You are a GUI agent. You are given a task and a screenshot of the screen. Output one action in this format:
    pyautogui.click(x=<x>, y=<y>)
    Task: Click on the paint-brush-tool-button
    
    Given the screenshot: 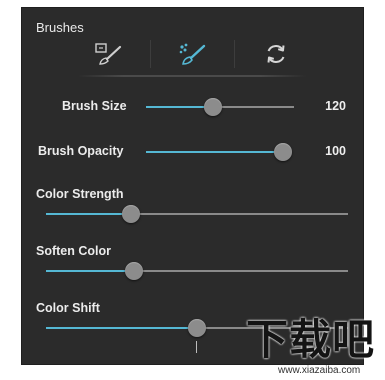 What is the action you would take?
    pyautogui.click(x=108, y=54)
    